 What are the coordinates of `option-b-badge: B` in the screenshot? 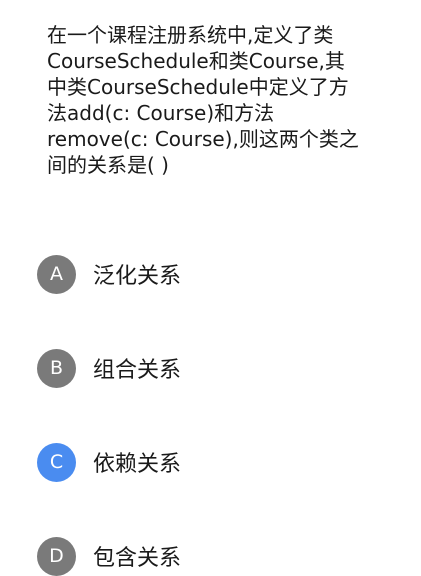 It's located at (56, 368).